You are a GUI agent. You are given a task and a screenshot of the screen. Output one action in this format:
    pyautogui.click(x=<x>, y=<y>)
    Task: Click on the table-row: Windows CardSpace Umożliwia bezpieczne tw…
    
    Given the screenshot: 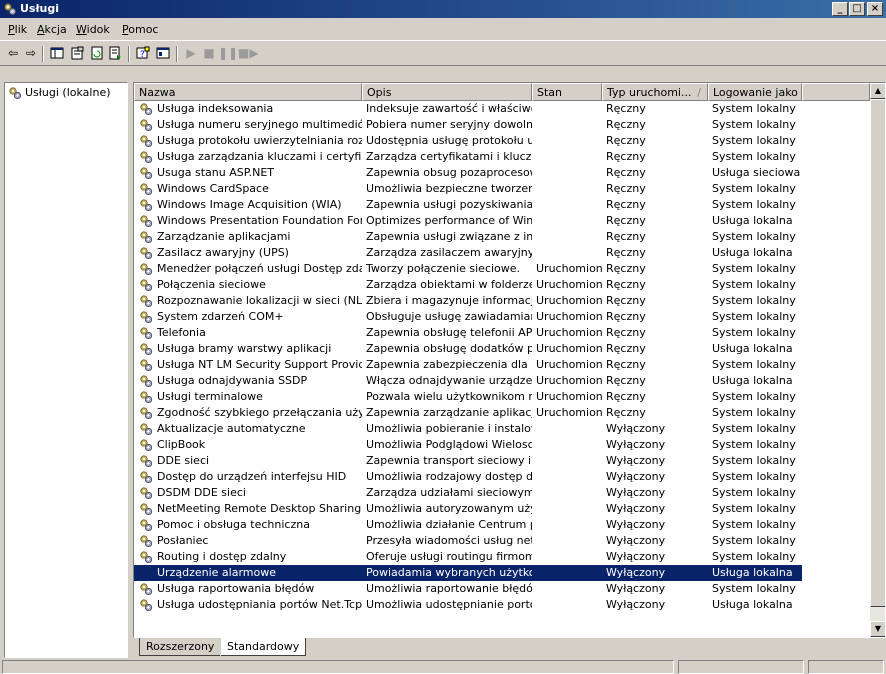 What is the action you would take?
    pyautogui.click(x=502, y=189)
    